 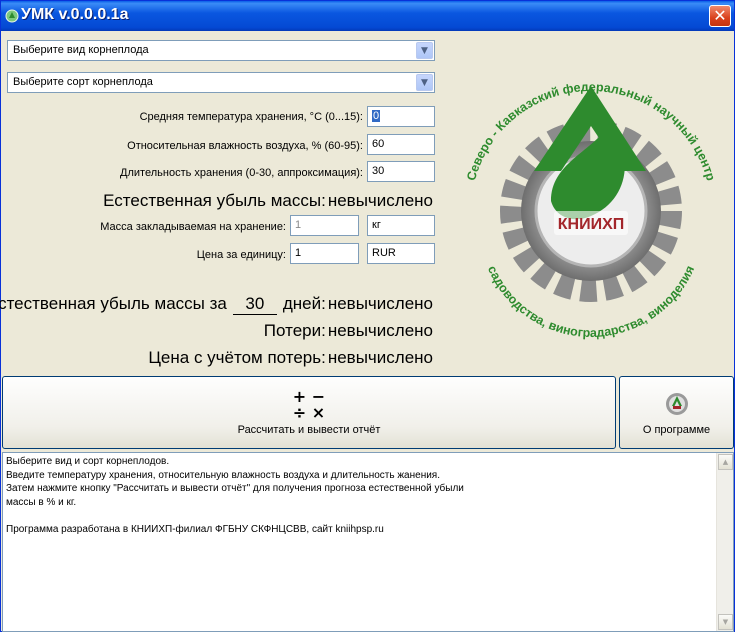 I want to click on losses-row: Потери: невычислено, so click(x=348, y=331).